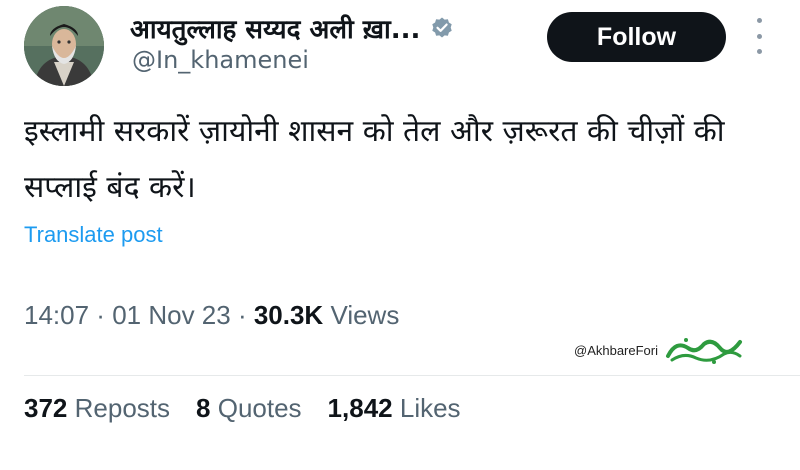 This screenshot has width=800, height=470. Describe the element at coordinates (660, 350) in the screenshot. I see `watermark: @AkhbareFori` at that location.